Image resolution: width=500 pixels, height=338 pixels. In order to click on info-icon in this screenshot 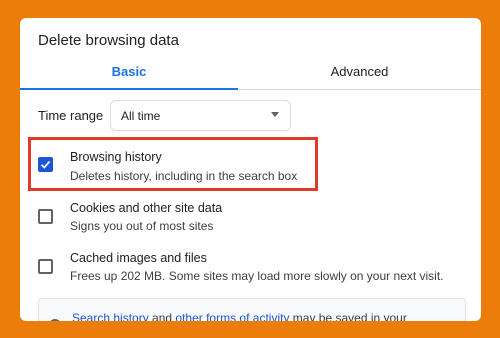, I will do `click(55, 320)`.